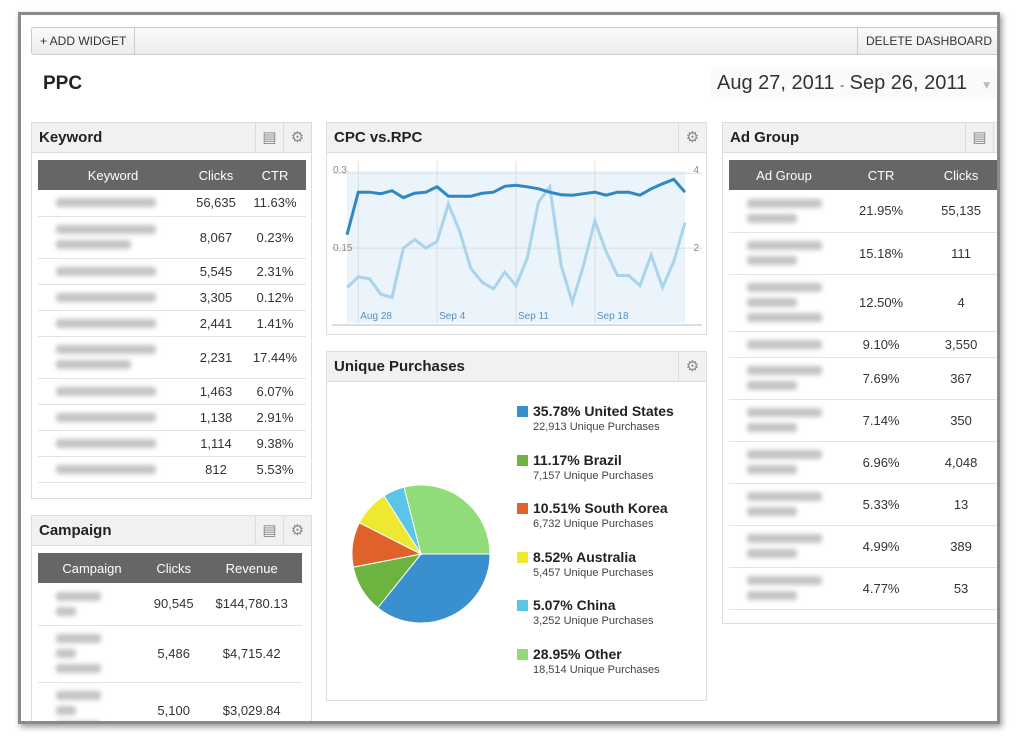 This screenshot has height=740, width=1017. I want to click on table-row: 90,545 $144,780.13, so click(170, 604).